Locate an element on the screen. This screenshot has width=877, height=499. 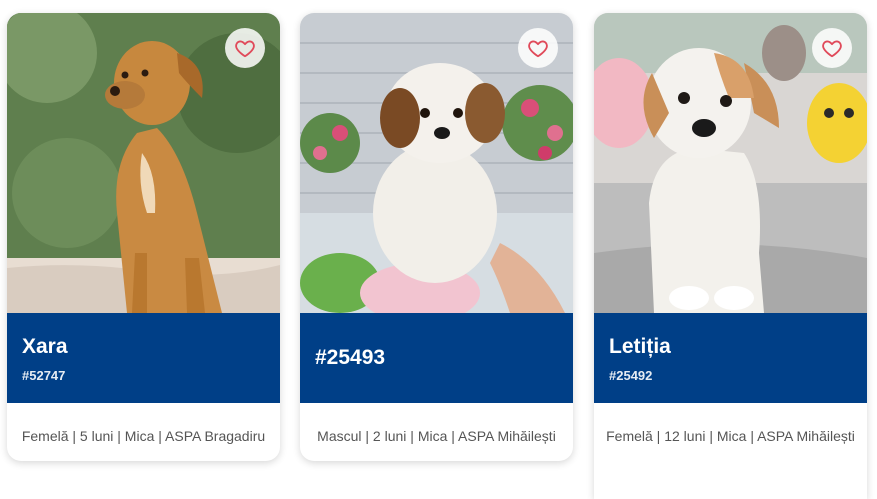
pet-title-band: Letiția #25492 is located at coordinates (730, 358).